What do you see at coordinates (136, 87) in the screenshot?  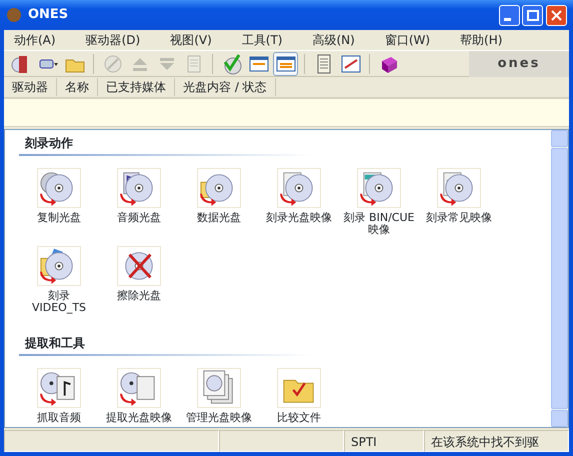 I see `column-header: 已支持媒体` at bounding box center [136, 87].